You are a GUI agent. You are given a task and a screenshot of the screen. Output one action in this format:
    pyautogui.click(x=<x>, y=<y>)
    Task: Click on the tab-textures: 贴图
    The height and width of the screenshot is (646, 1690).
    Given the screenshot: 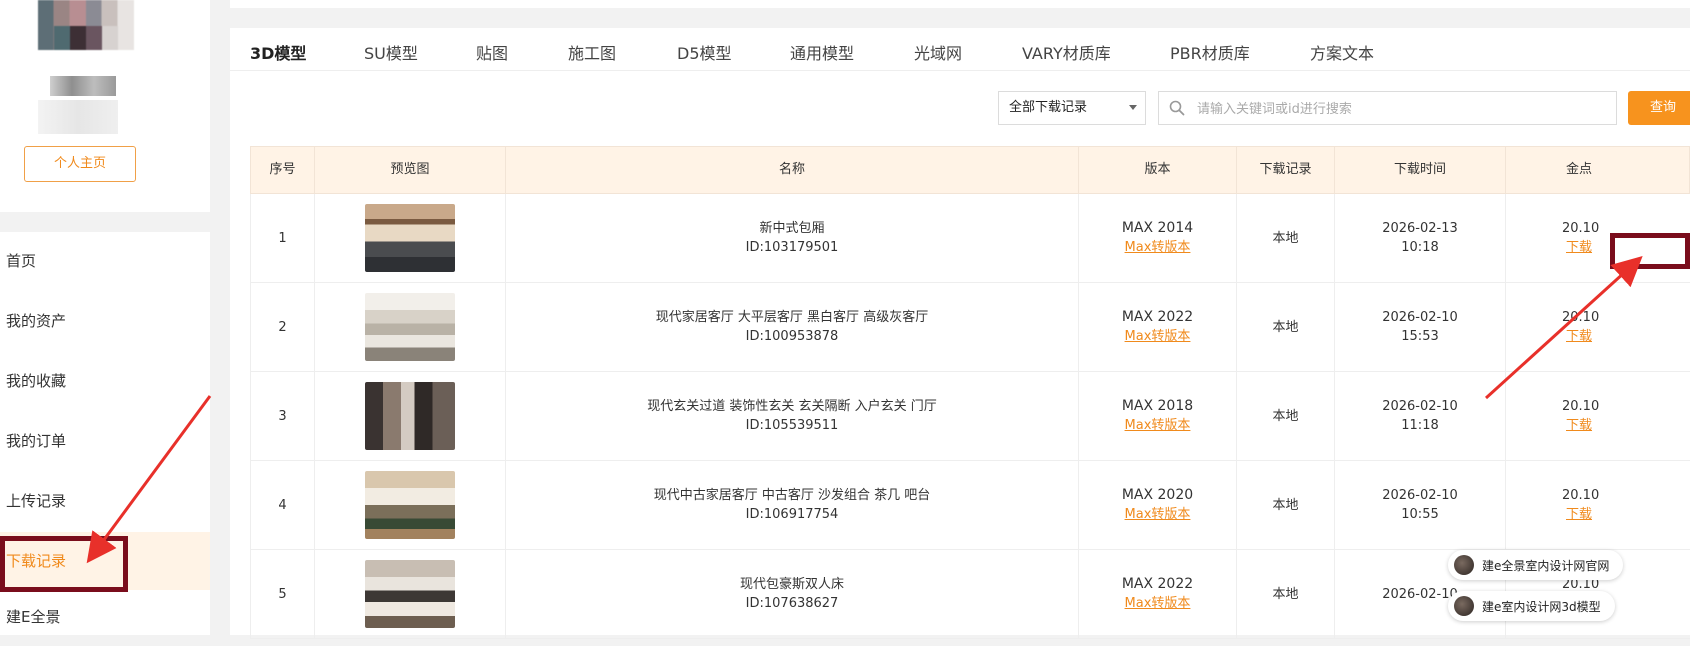 What is the action you would take?
    pyautogui.click(x=492, y=52)
    